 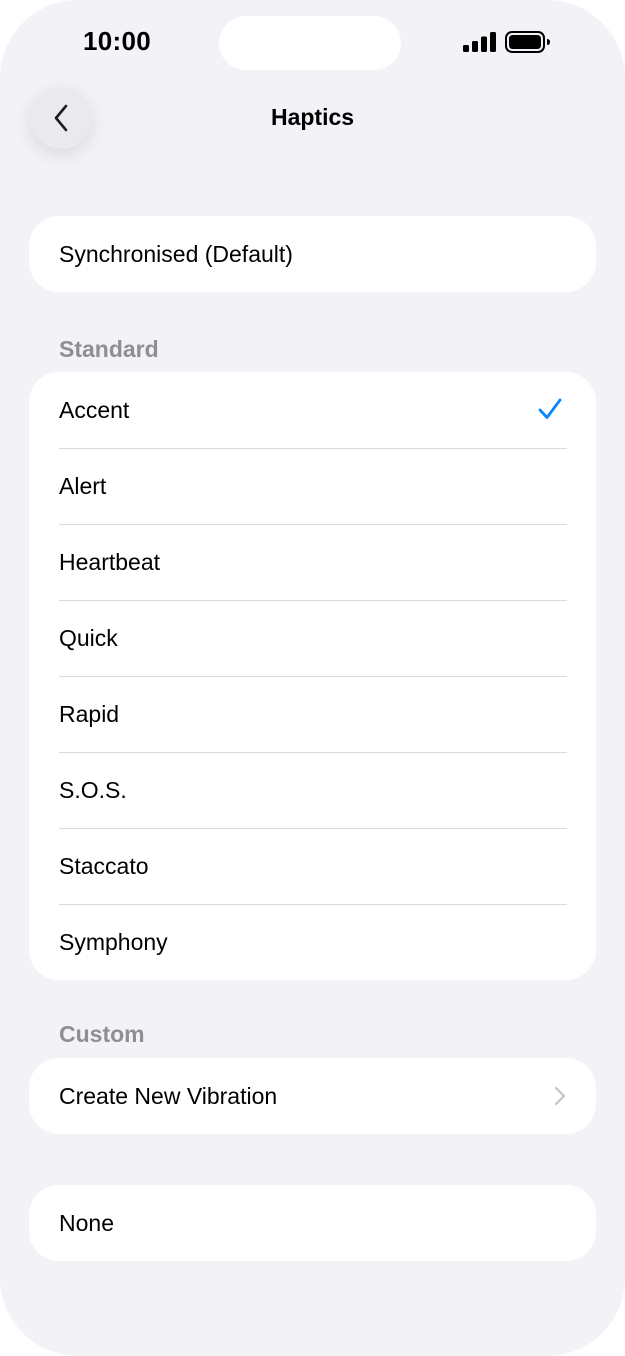 What do you see at coordinates (86, 1222) in the screenshot?
I see `option-label: None` at bounding box center [86, 1222].